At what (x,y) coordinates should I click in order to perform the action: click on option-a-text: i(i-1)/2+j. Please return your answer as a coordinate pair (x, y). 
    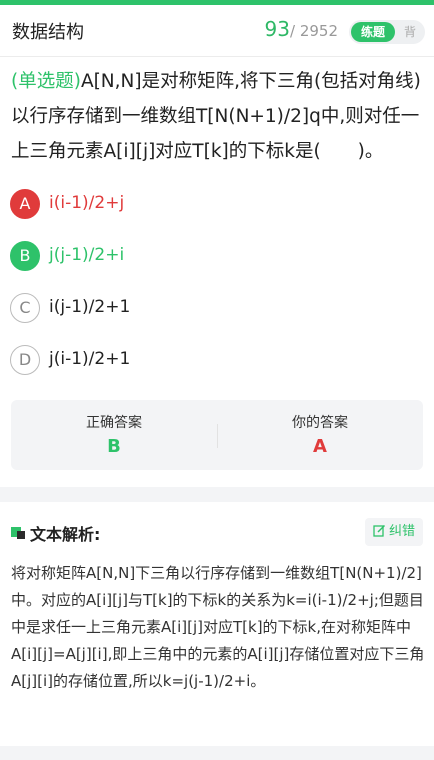
    Looking at the image, I should click on (87, 203).